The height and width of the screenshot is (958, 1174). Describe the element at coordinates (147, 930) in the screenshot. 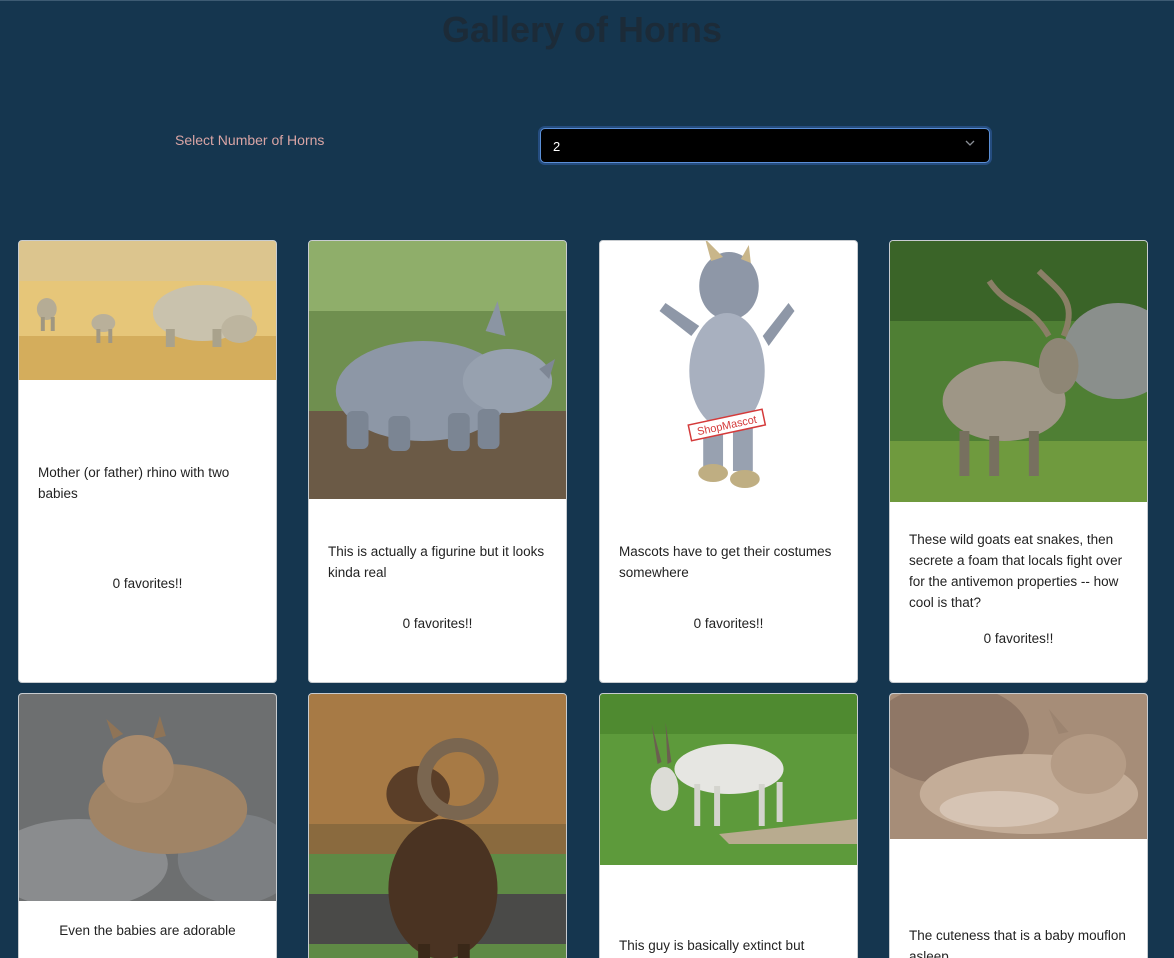

I see `card-description: Even the babies are adorable` at that location.